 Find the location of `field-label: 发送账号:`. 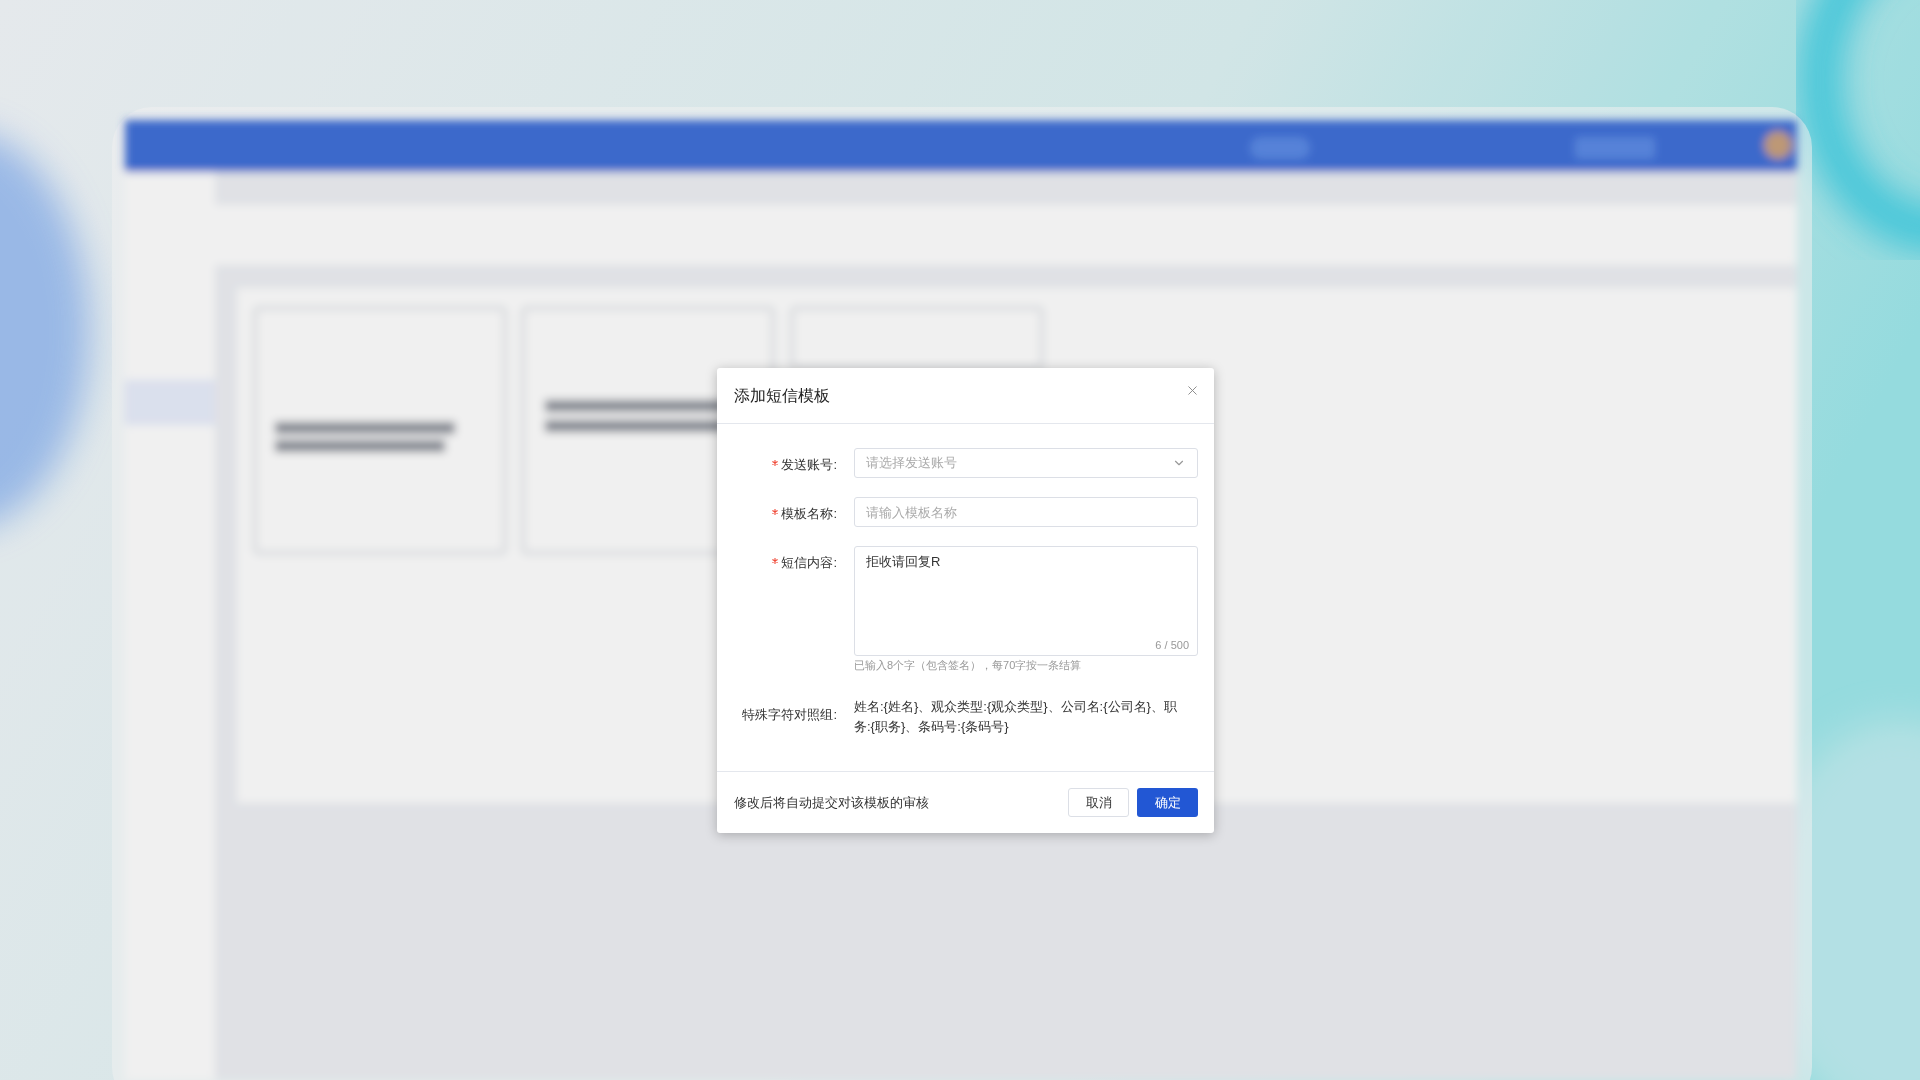

field-label: 发送账号: is located at coordinates (809, 465).